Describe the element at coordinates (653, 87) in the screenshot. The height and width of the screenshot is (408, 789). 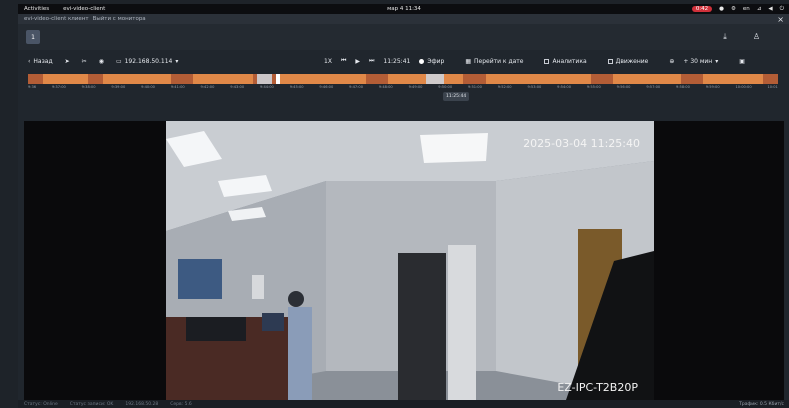
I see `timeline-tick-label: 9:57:00` at that location.